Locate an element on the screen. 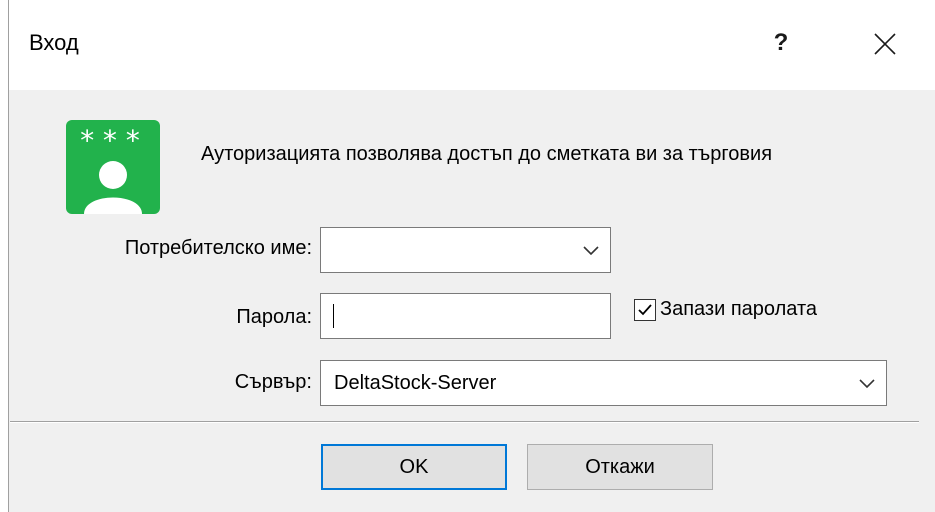 This screenshot has width=935, height=512. server-value: DeltaStock-Server is located at coordinates (415, 382).